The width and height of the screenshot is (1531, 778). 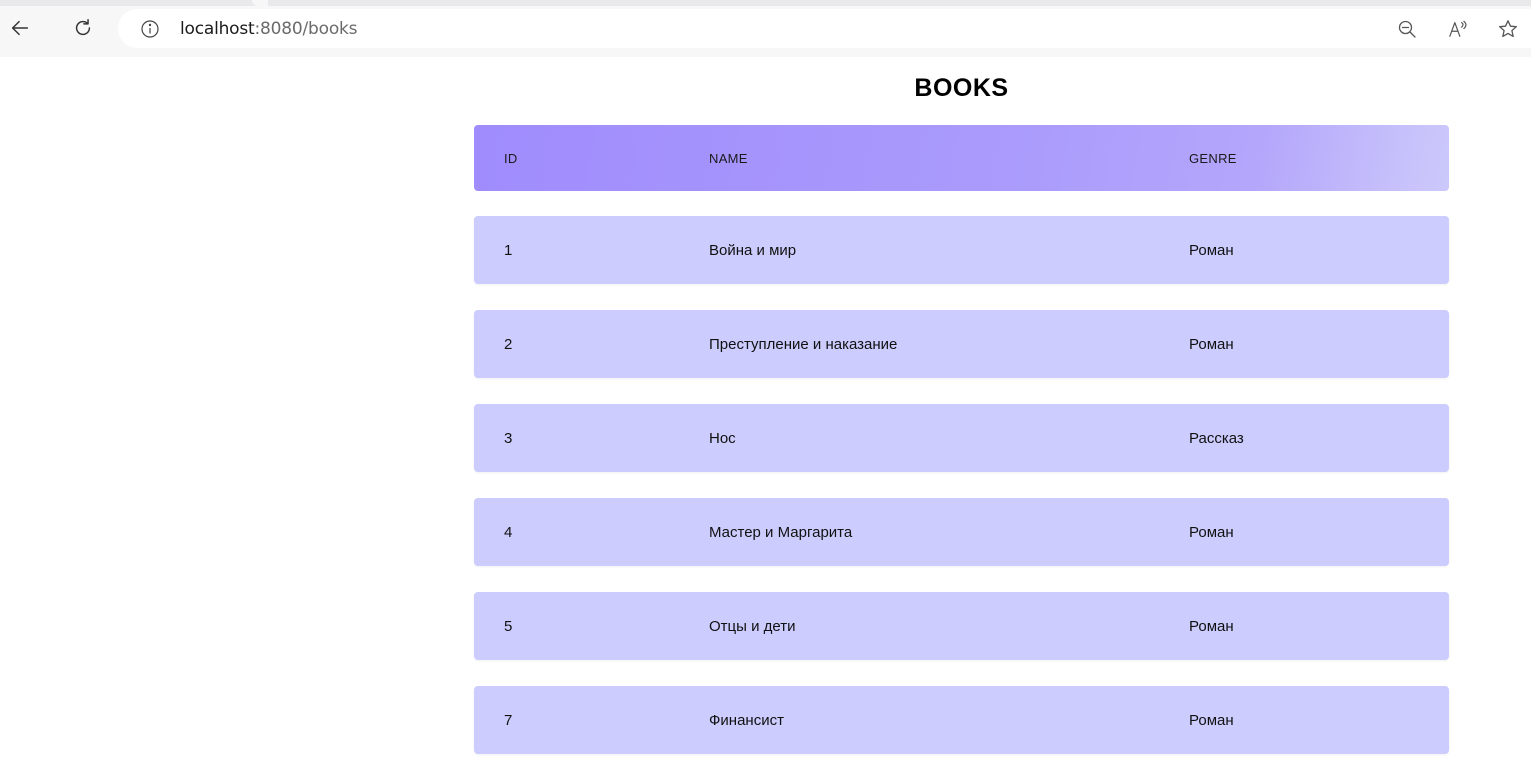 What do you see at coordinates (508, 344) in the screenshot?
I see `cell-id: 2` at bounding box center [508, 344].